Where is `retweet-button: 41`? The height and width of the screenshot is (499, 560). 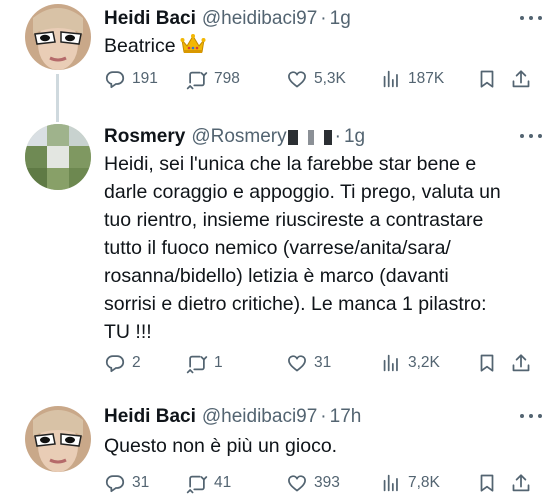 retweet-button: 41 is located at coordinates (208, 483).